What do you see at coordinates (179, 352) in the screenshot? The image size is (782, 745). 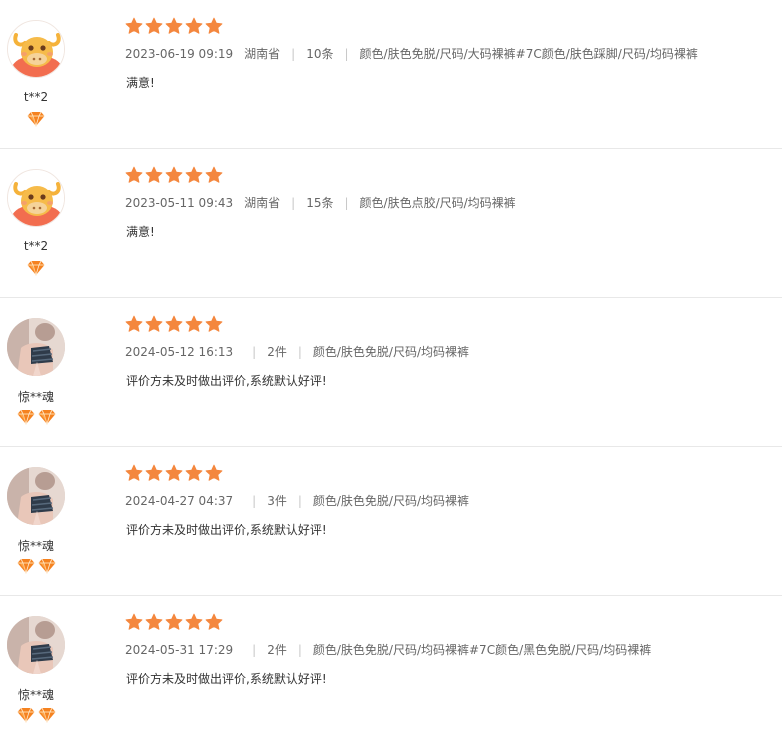 I see `review-date: 2024-05-12 16:13` at bounding box center [179, 352].